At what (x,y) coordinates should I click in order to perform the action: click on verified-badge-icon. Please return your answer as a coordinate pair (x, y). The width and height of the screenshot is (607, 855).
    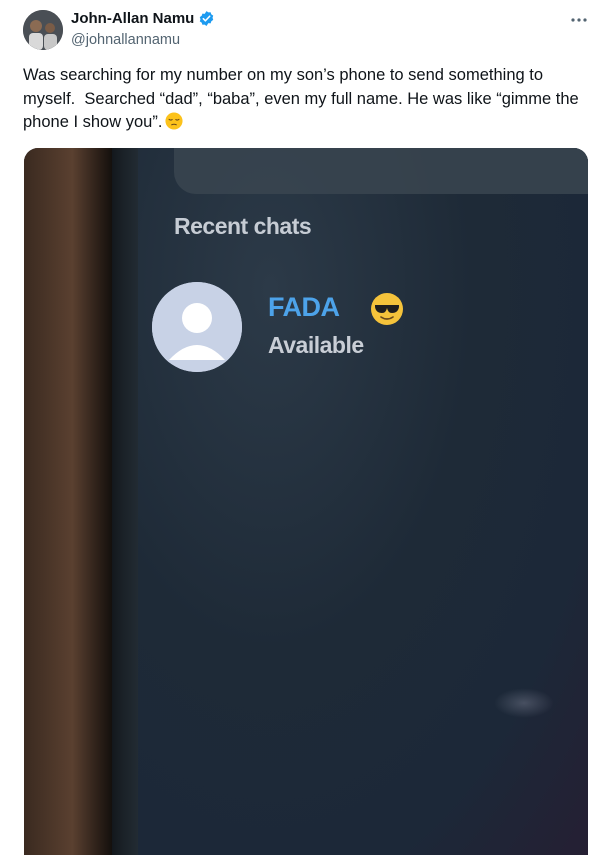
    Looking at the image, I should click on (206, 18).